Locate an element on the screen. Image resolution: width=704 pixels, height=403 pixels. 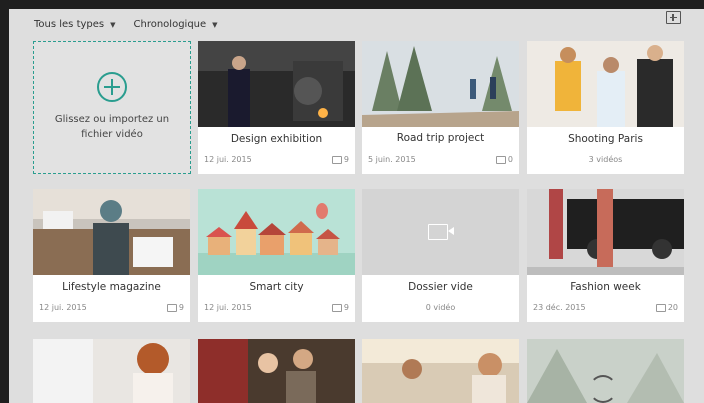
video-count: 0 vidéo is located at coordinates (440, 307).